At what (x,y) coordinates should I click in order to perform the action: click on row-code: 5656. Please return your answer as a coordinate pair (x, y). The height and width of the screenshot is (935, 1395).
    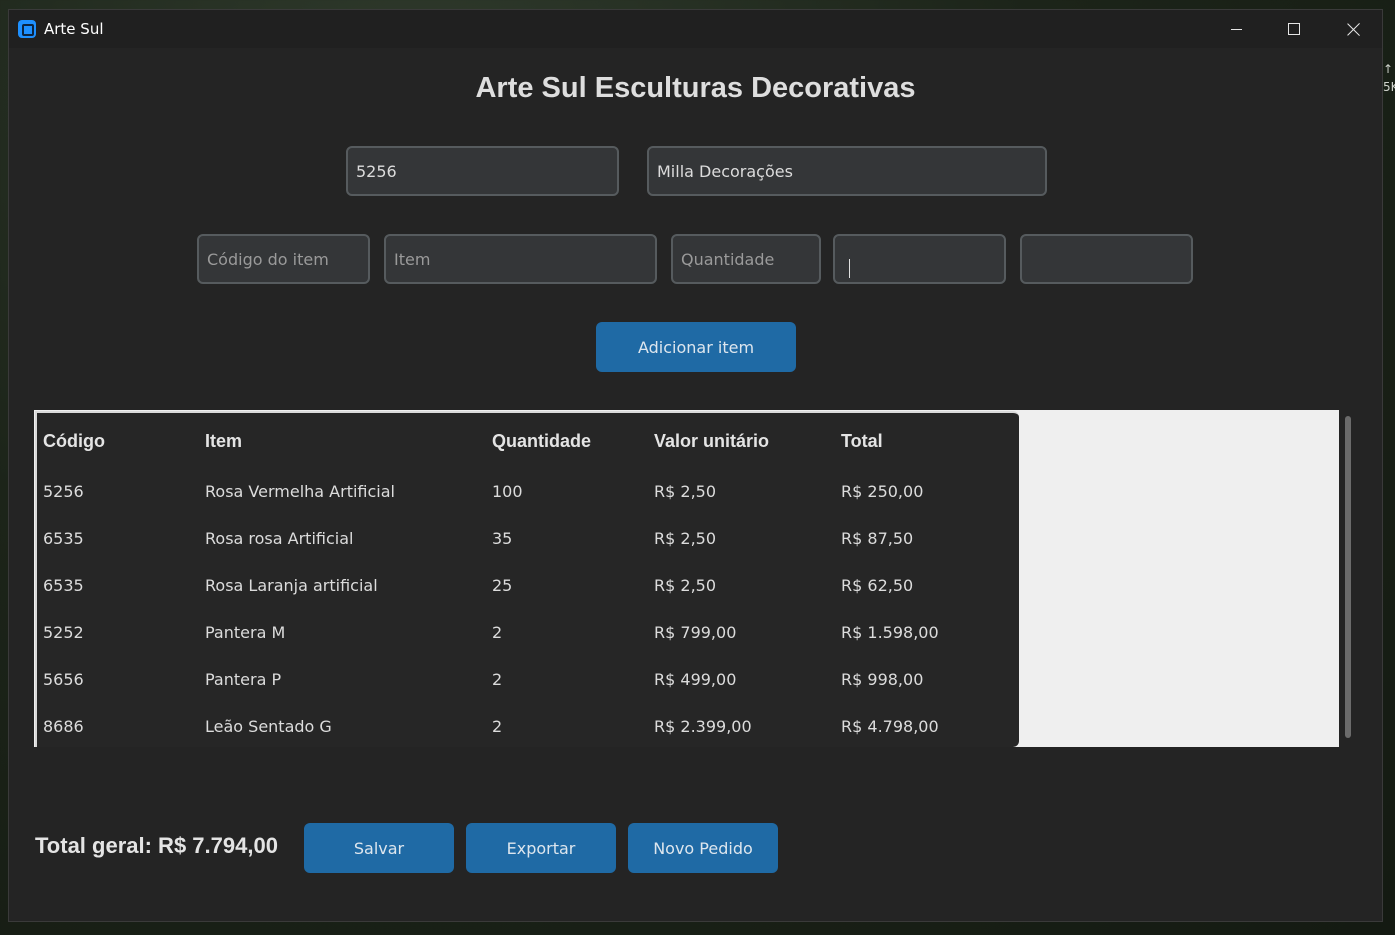
    Looking at the image, I should click on (63, 679).